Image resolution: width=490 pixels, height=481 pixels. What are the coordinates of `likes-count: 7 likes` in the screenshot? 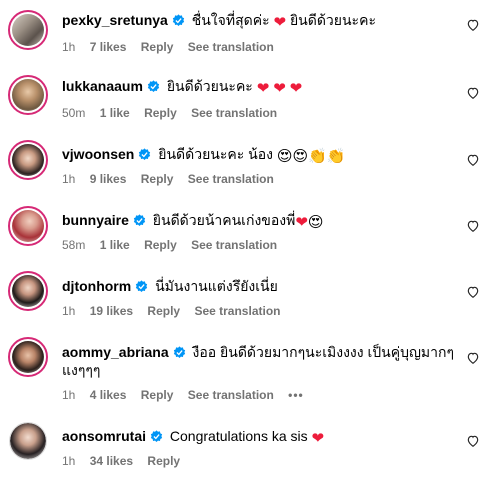 It's located at (108, 47).